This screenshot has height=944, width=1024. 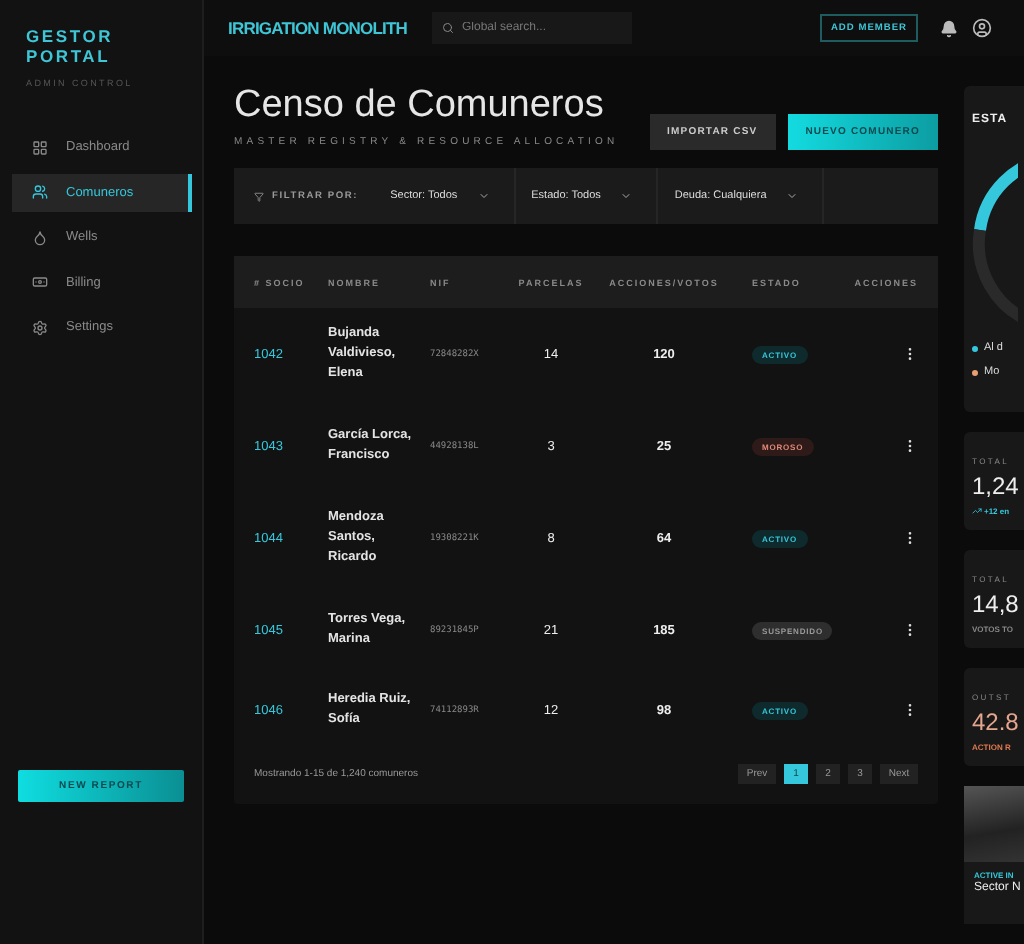 What do you see at coordinates (982, 28) in the screenshot?
I see `user-icon` at bounding box center [982, 28].